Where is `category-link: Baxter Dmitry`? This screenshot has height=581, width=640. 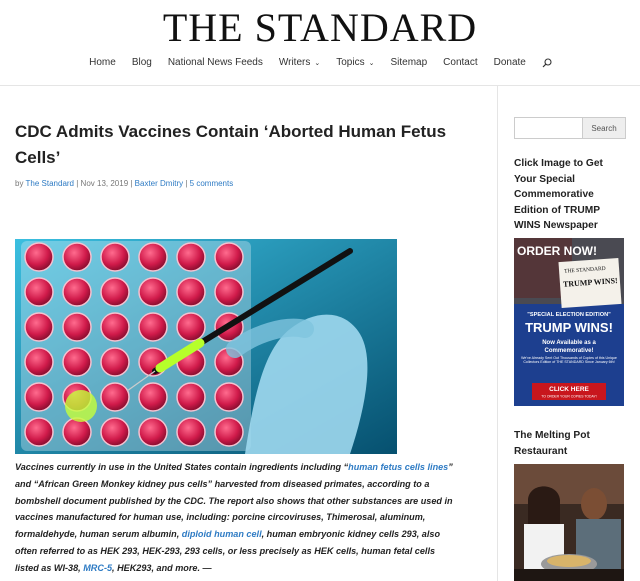
category-link: Baxter Dmitry is located at coordinates (159, 183).